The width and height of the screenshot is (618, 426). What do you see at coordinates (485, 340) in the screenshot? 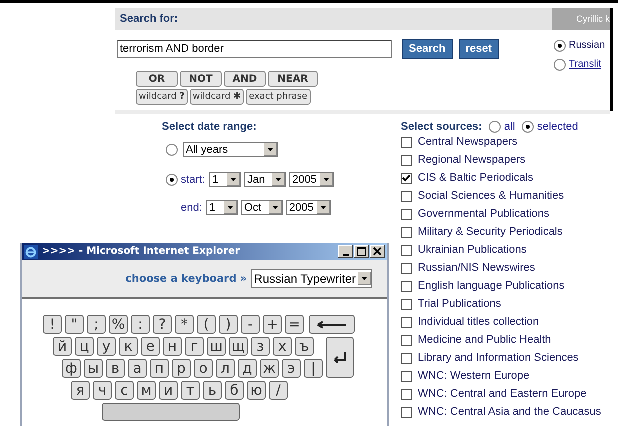
I see `source-label: Medicine and Public Health` at bounding box center [485, 340].